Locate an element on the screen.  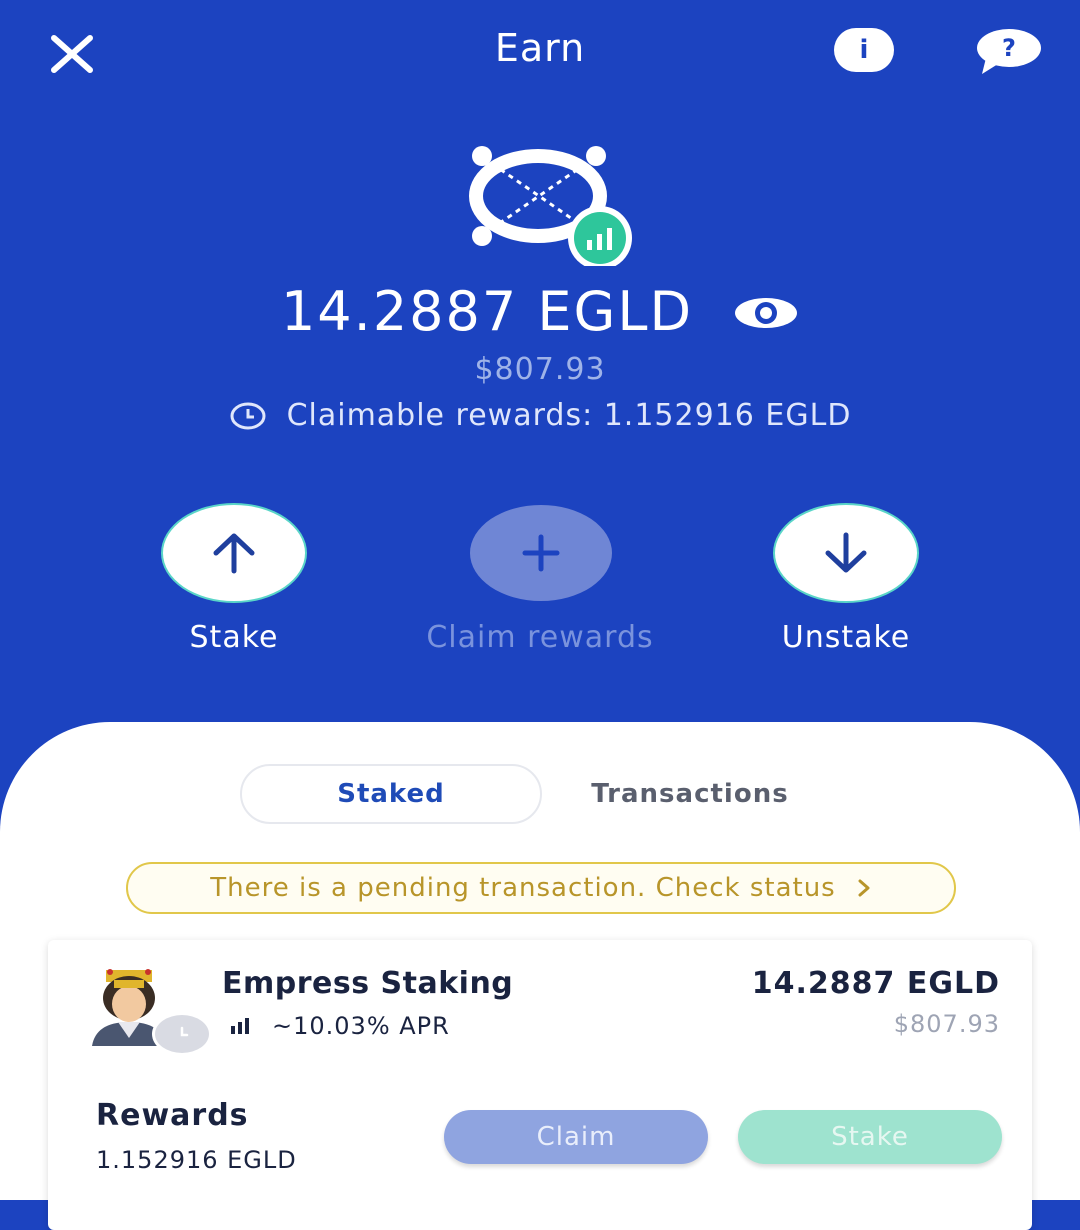
arrow-down-icon is located at coordinates (846, 552).